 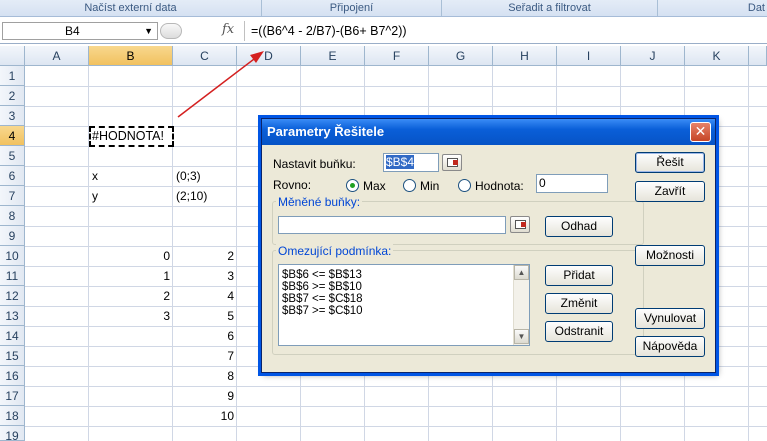 What do you see at coordinates (670, 191) in the screenshot?
I see `close-button: Zavřít` at bounding box center [670, 191].